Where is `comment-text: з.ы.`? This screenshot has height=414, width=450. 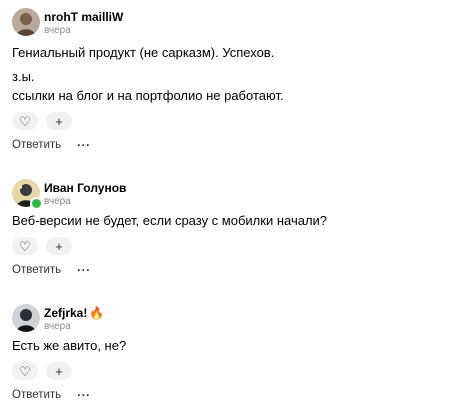 comment-text: з.ы. is located at coordinates (23, 76).